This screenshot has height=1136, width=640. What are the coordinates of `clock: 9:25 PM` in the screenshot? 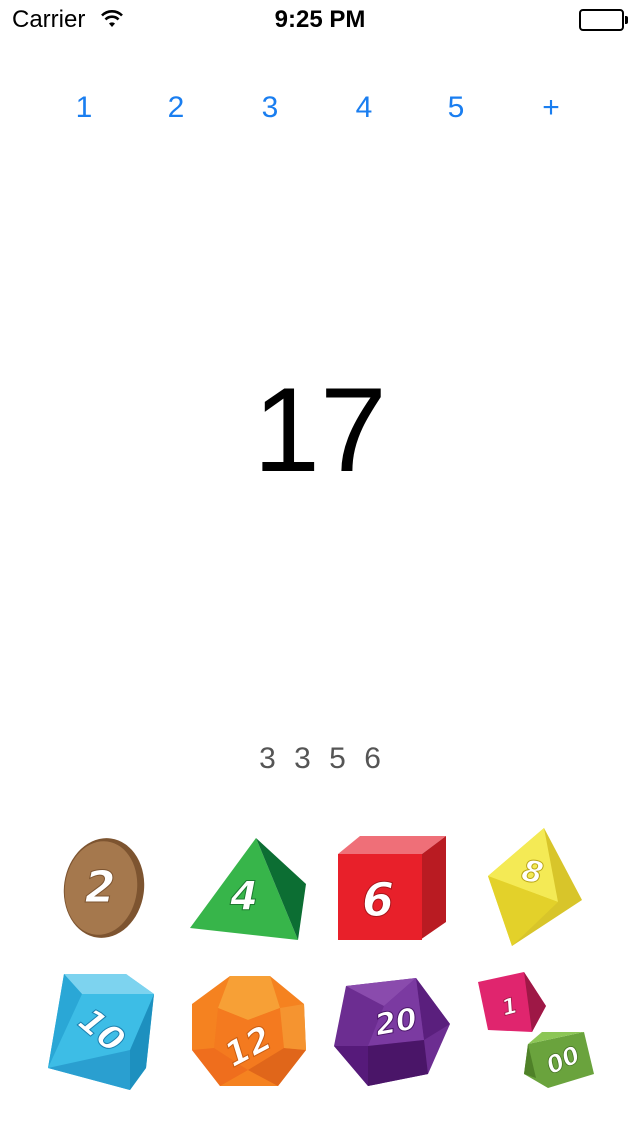 It's located at (320, 19).